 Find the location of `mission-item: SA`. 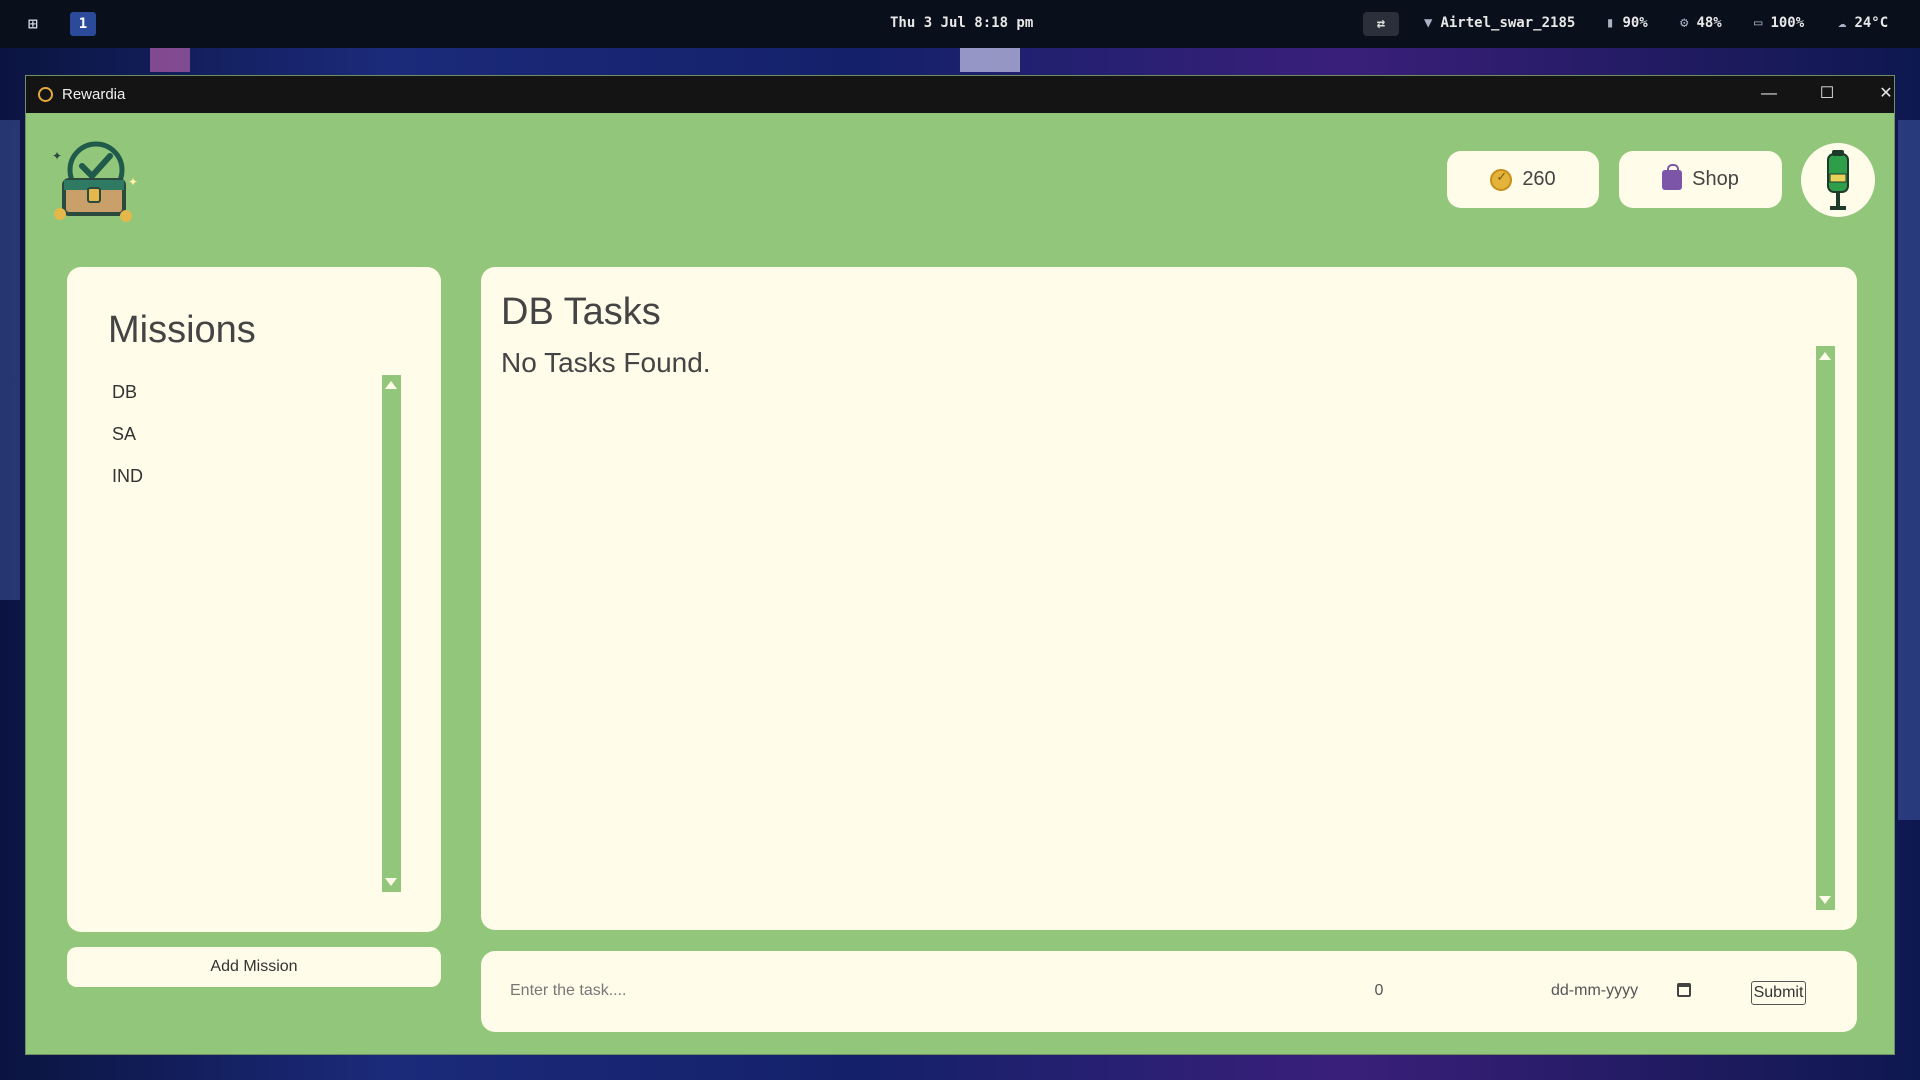

mission-item: SA is located at coordinates (127, 444).